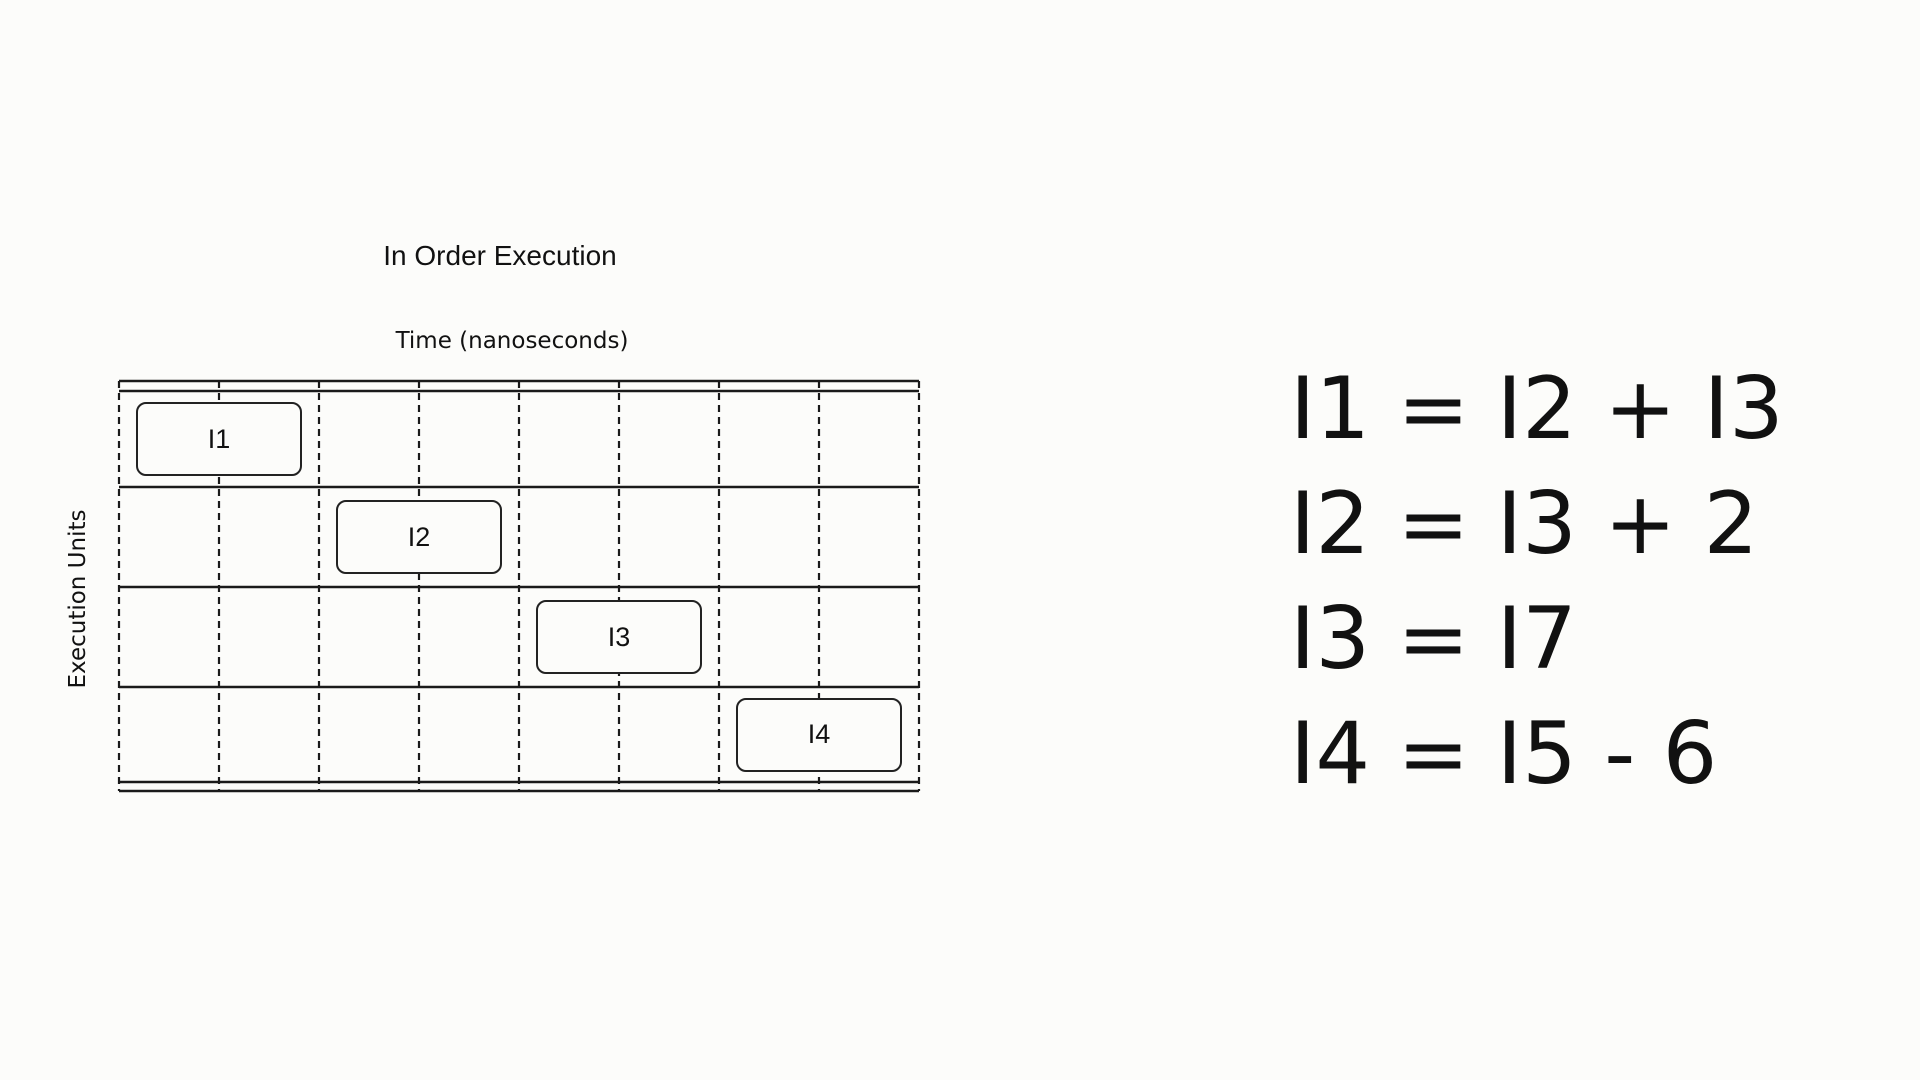 The image size is (1920, 1080). I want to click on instruction-box-i4: I4, so click(819, 734).